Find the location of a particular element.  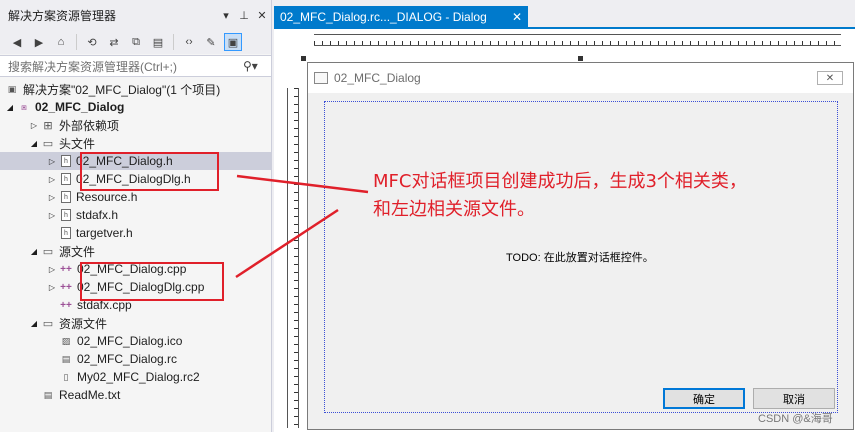

preview-icon: ▣ is located at coordinates (233, 42).